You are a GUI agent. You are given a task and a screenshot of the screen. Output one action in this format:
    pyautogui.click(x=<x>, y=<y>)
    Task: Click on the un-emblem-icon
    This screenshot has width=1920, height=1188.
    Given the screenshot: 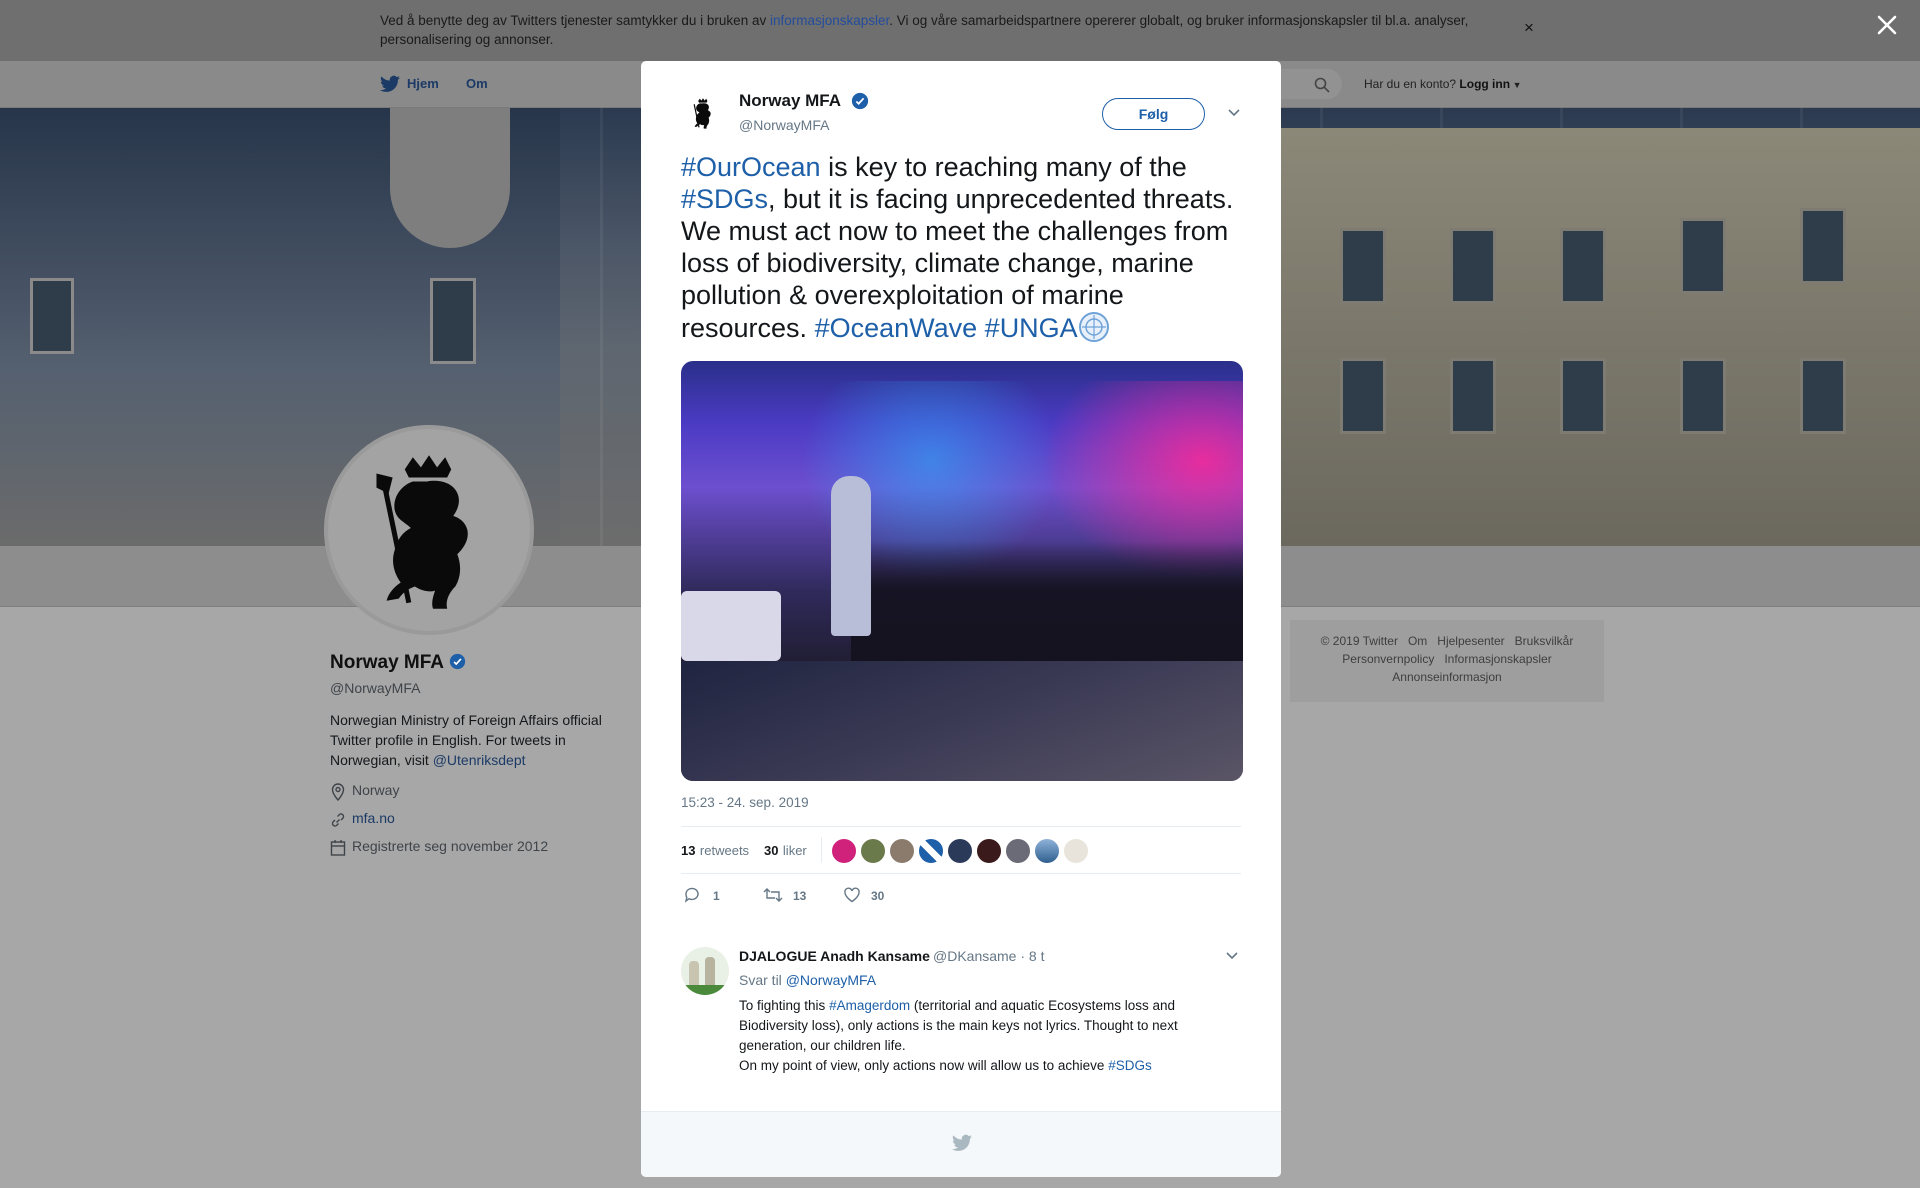 What is the action you would take?
    pyautogui.click(x=1093, y=327)
    